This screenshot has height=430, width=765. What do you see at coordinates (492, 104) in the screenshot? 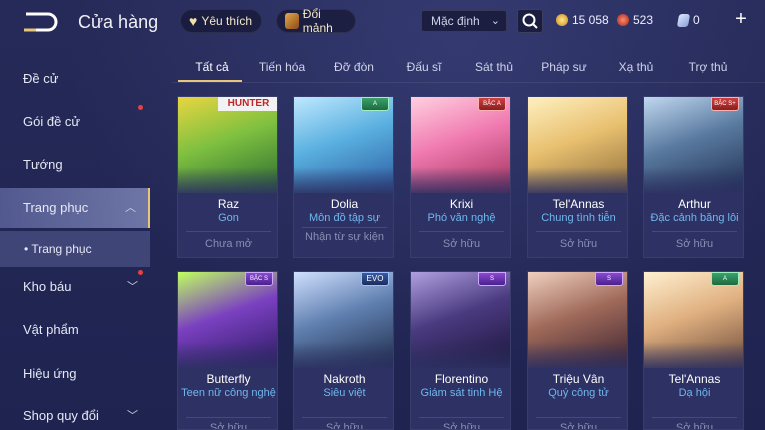
I see `rank-badge: BẬC A` at bounding box center [492, 104].